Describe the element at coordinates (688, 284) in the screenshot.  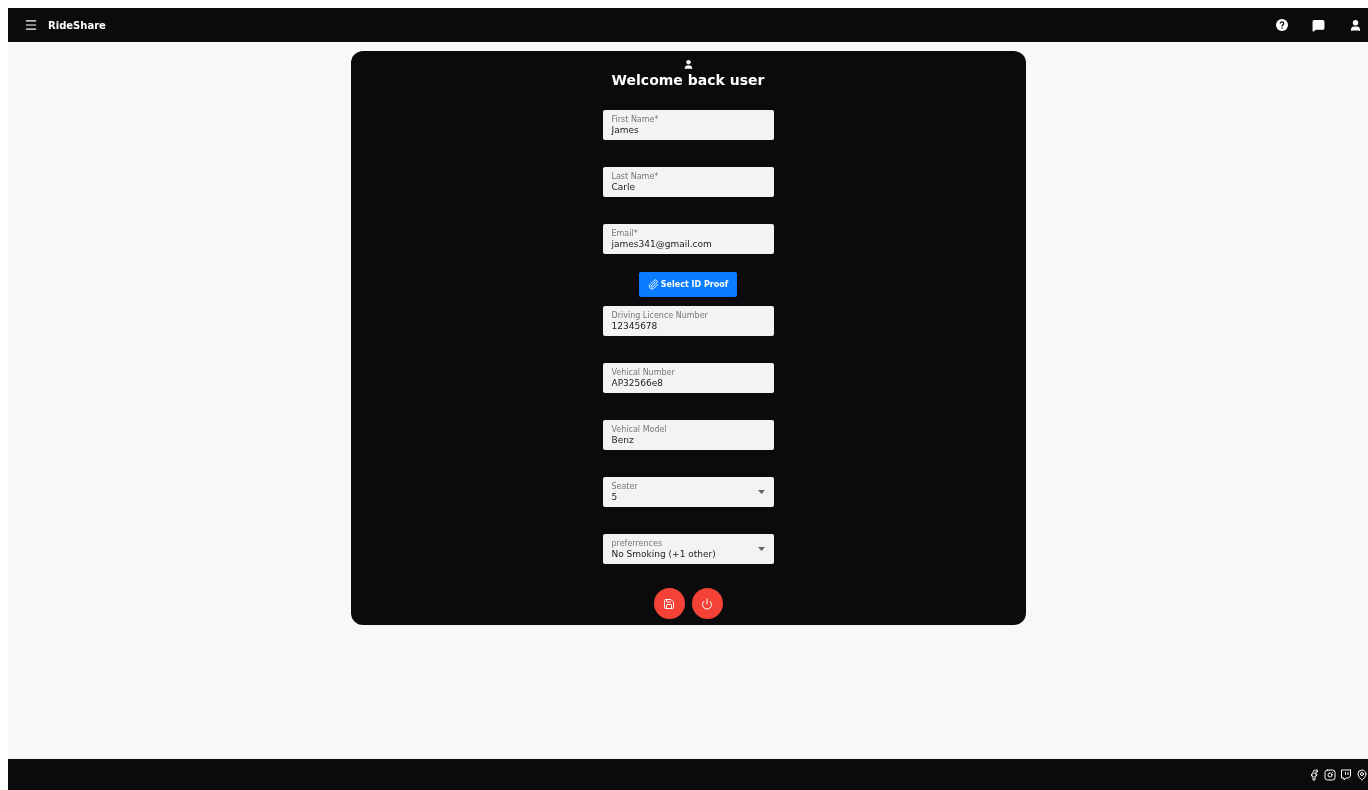
I see `upload-button: Select ID Proof` at that location.